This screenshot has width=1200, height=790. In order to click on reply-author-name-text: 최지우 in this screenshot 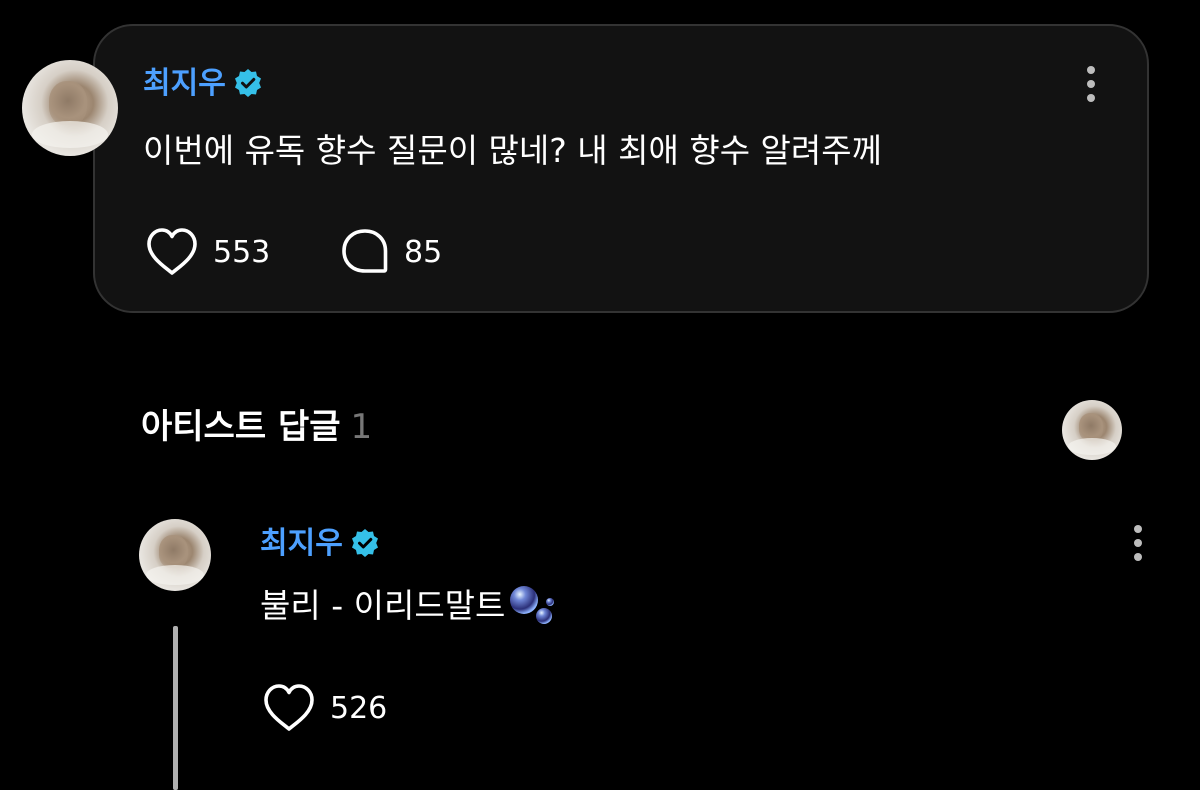, I will do `click(301, 543)`.